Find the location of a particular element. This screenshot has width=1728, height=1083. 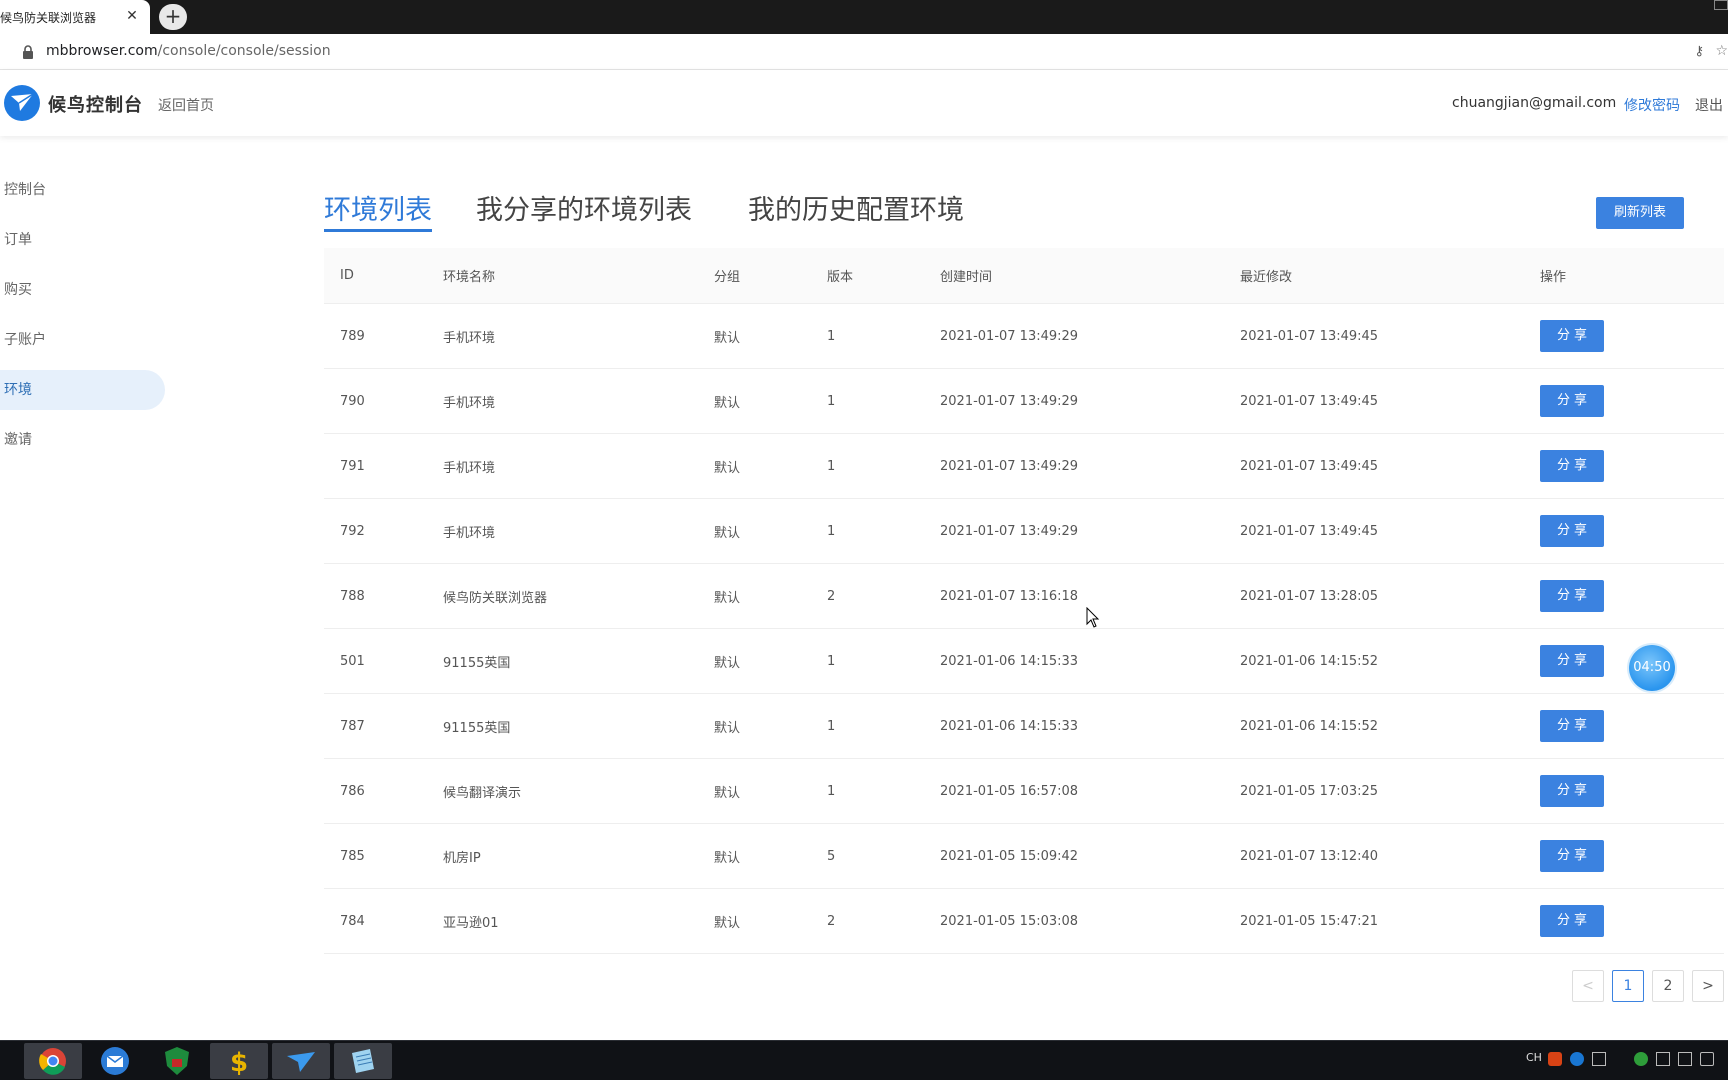

url-text: mbbrowser.com/console/console/session is located at coordinates (188, 51).